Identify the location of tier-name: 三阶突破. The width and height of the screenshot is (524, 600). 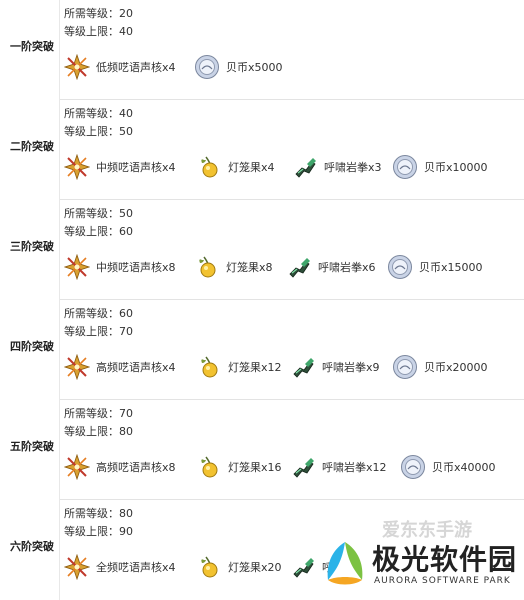
(32, 246).